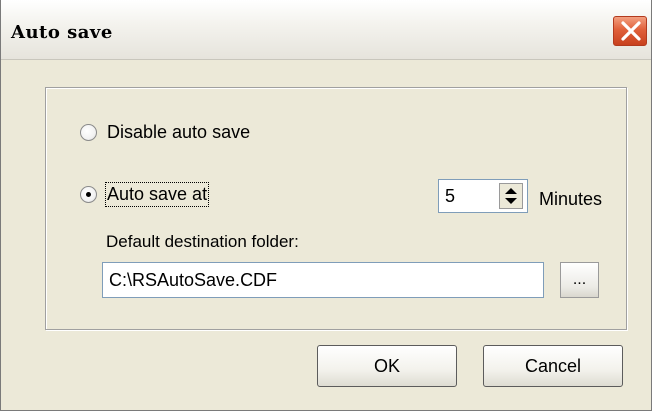  I want to click on interval-spinner, so click(483, 196).